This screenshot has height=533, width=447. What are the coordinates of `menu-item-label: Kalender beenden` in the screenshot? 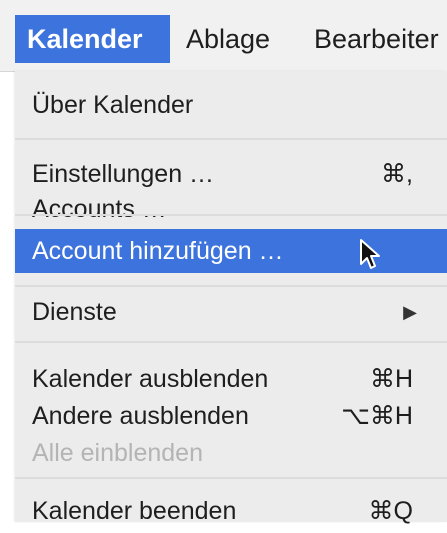 It's located at (134, 510).